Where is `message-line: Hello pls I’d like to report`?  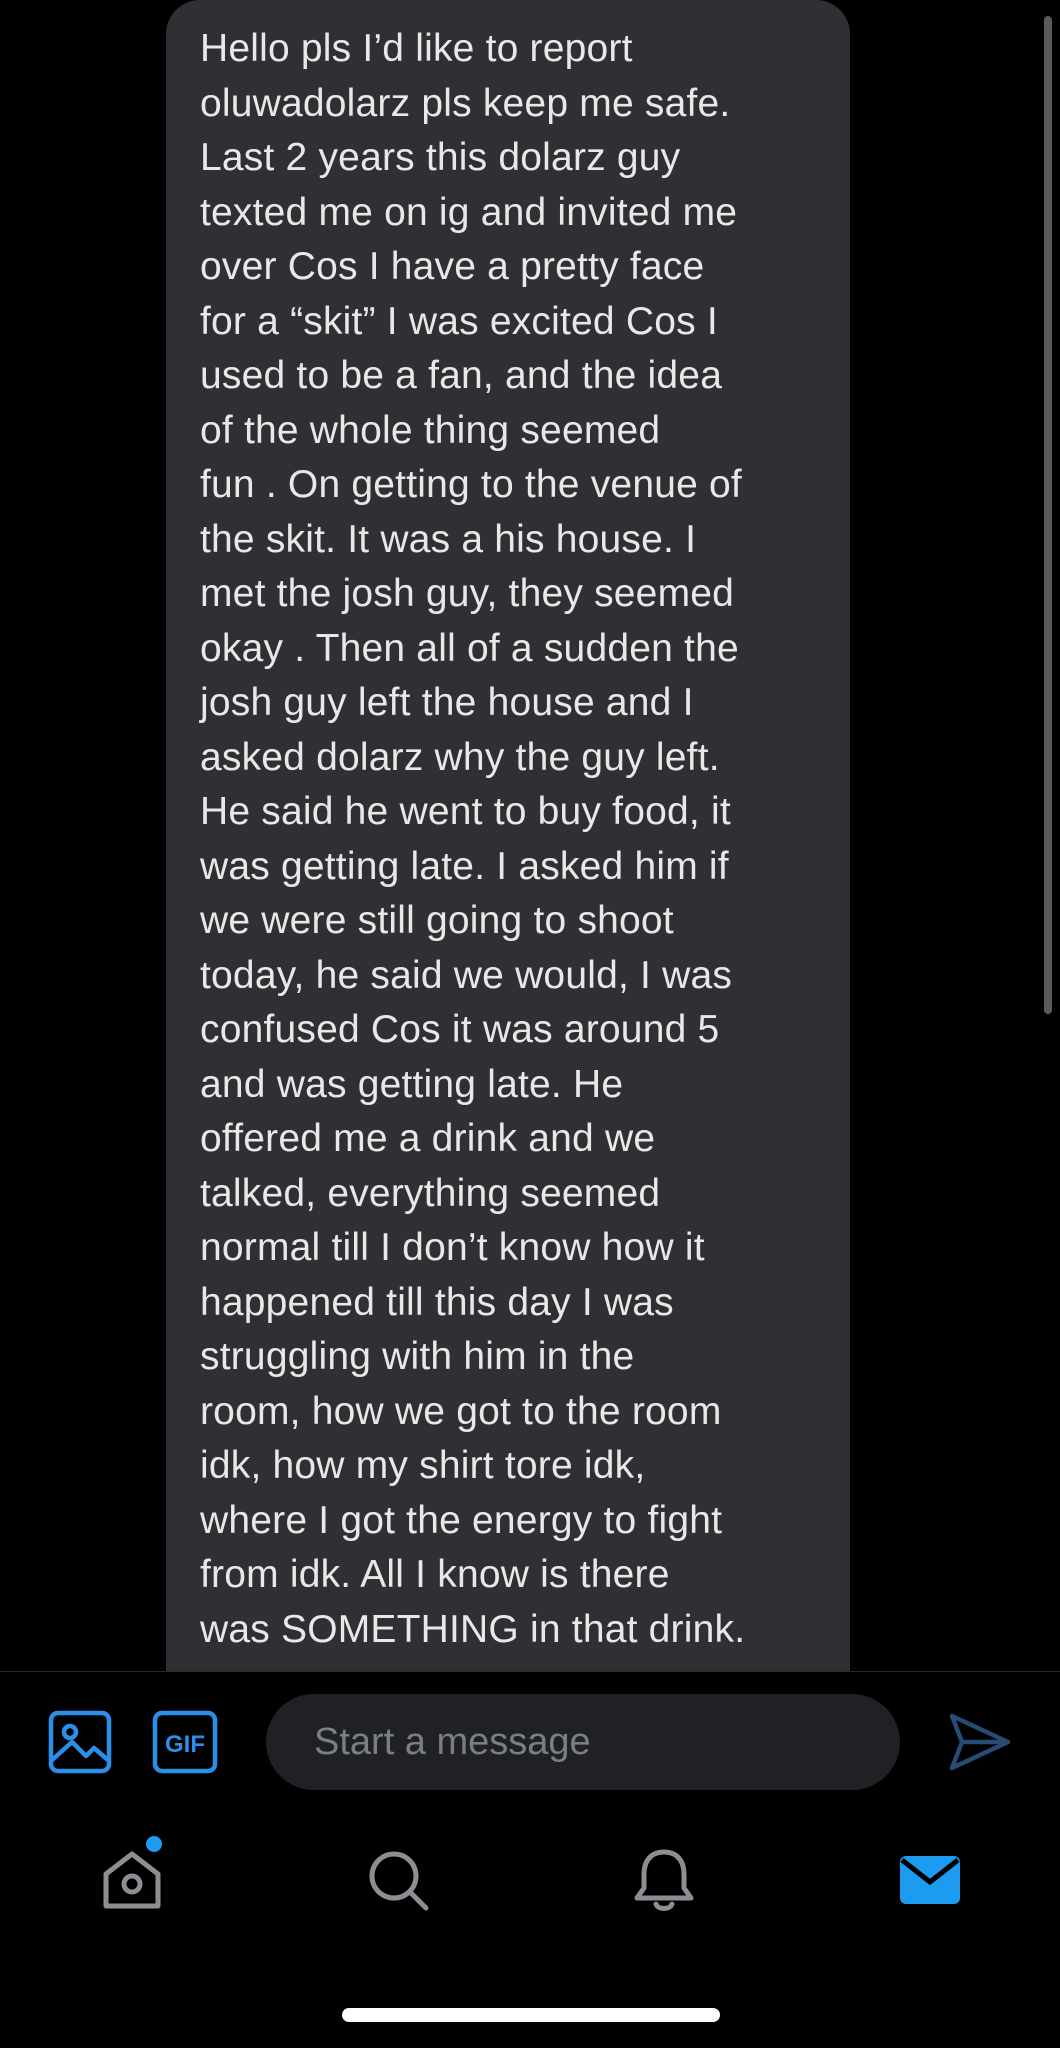
message-line: Hello pls I’d like to report is located at coordinates (416, 48).